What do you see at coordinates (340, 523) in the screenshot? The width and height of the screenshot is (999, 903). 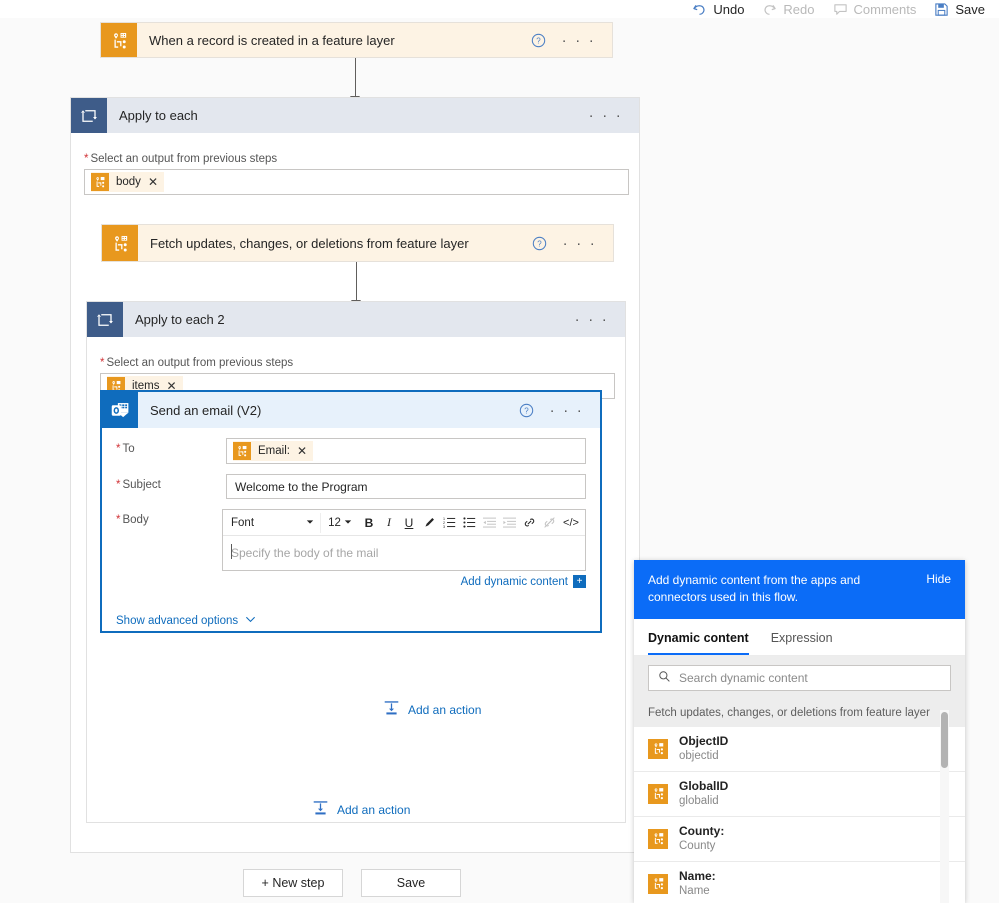 I see `font-size-select: 12` at bounding box center [340, 523].